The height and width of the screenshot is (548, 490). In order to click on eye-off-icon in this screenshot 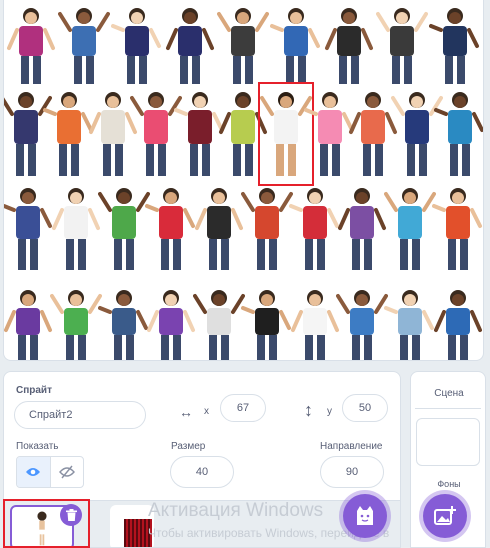, I will do `click(66, 472)`.